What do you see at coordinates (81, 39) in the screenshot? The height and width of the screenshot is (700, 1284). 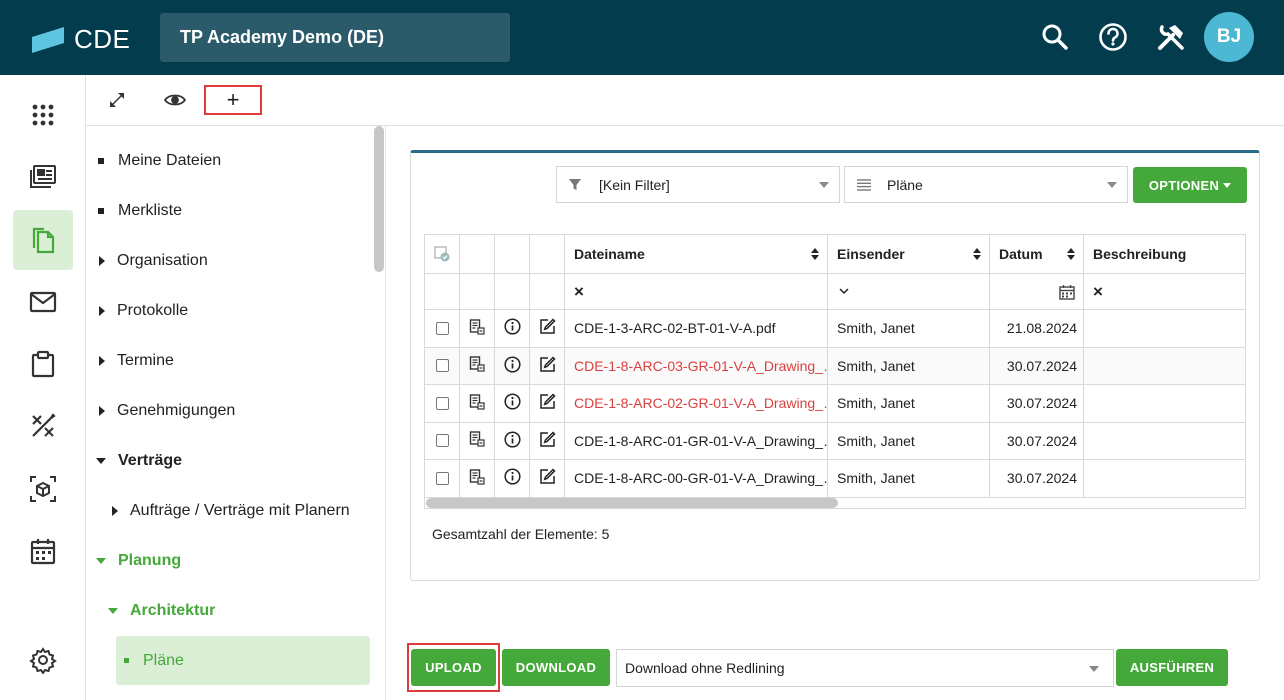 I see `app-logo: CDE` at bounding box center [81, 39].